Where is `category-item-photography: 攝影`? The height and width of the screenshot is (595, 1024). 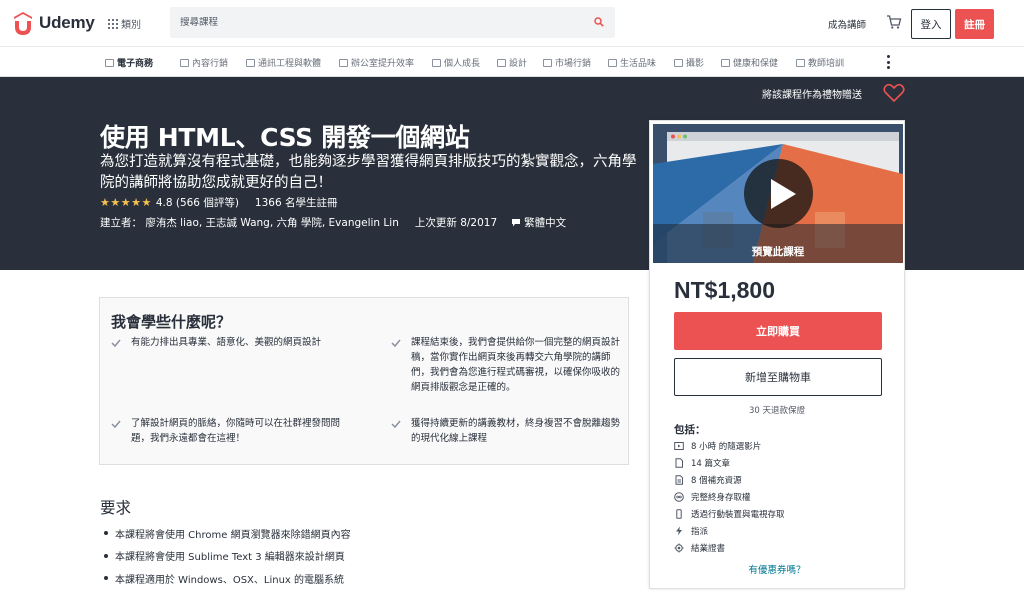
category-item-photography: 攝影 is located at coordinates (689, 62).